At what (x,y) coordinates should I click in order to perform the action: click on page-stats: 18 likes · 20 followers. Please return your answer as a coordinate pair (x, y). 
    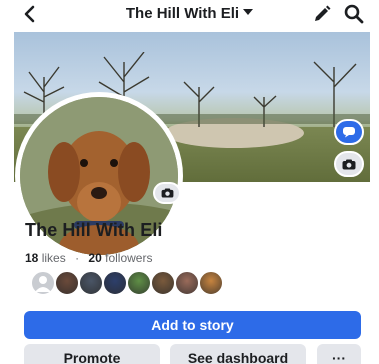
    Looking at the image, I should click on (88, 258).